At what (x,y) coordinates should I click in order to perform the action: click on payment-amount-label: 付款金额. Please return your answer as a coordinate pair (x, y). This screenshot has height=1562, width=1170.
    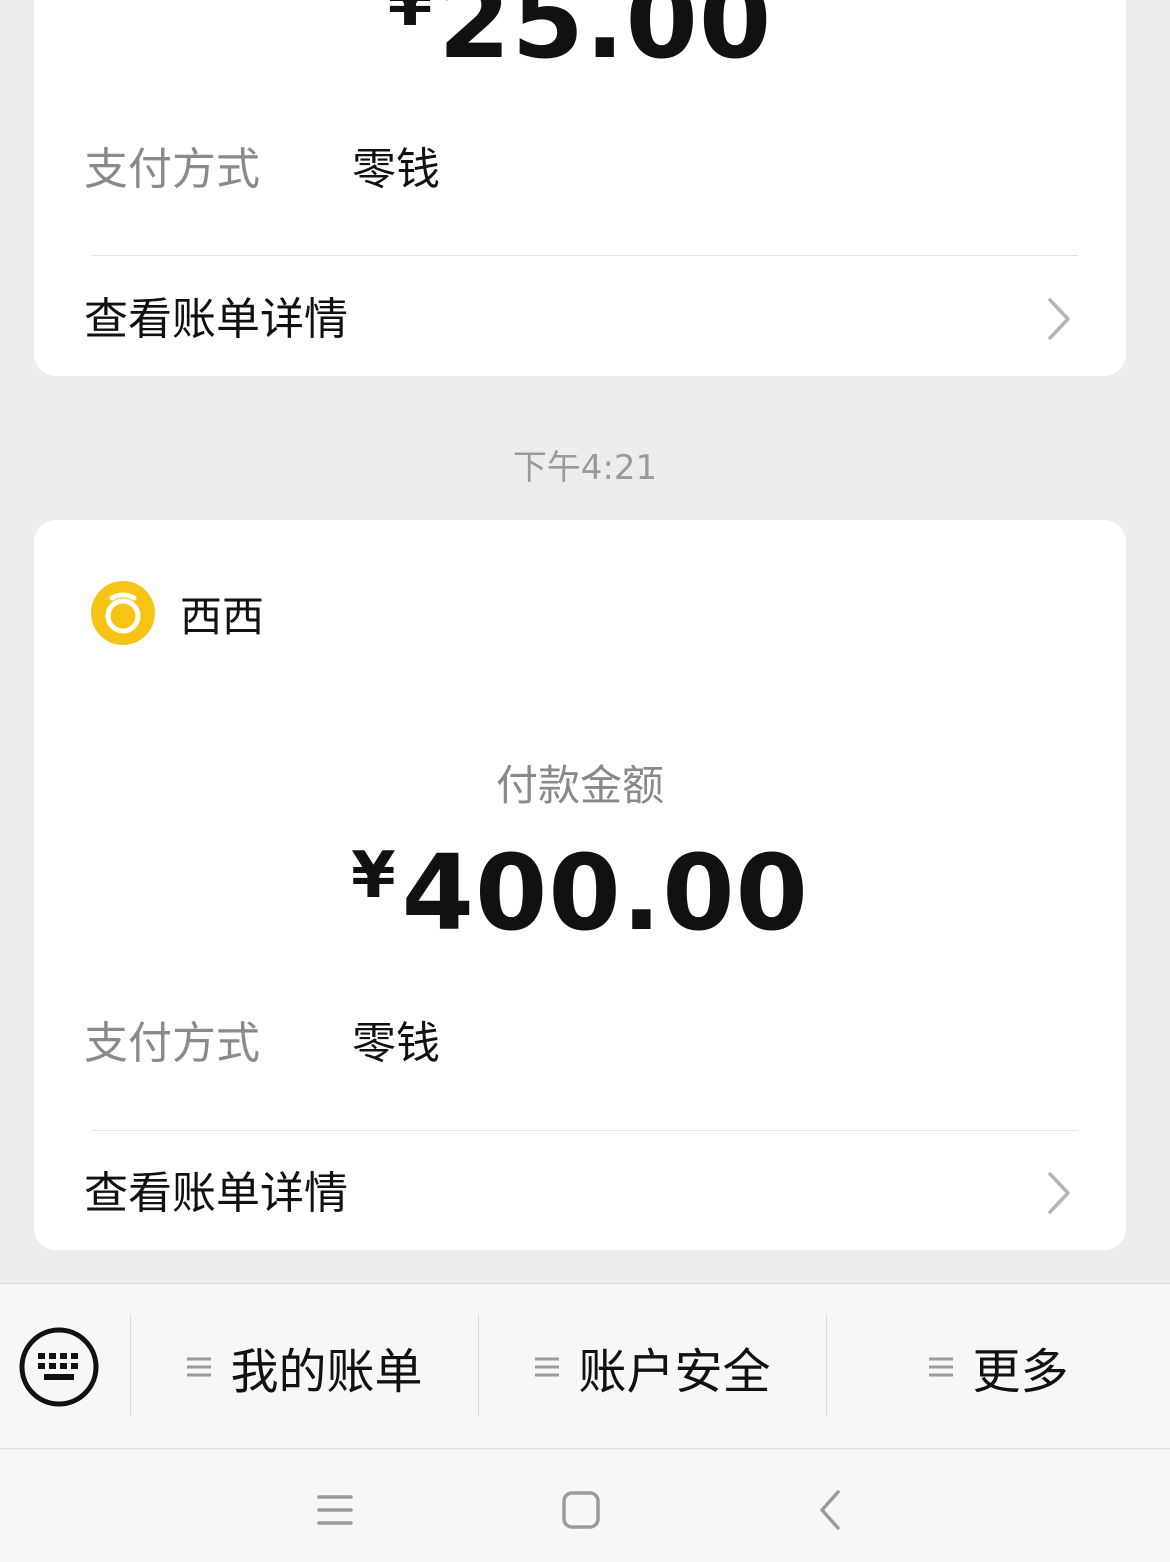
    Looking at the image, I should click on (579, 785).